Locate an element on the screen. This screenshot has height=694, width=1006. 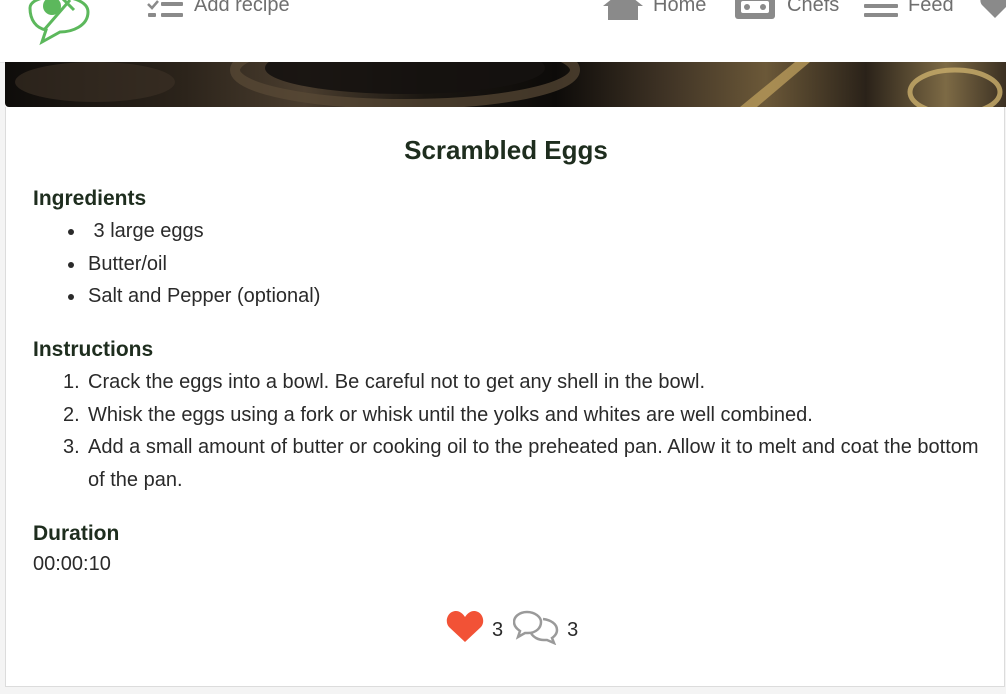
recipe-hero-image is located at coordinates (505, 84).